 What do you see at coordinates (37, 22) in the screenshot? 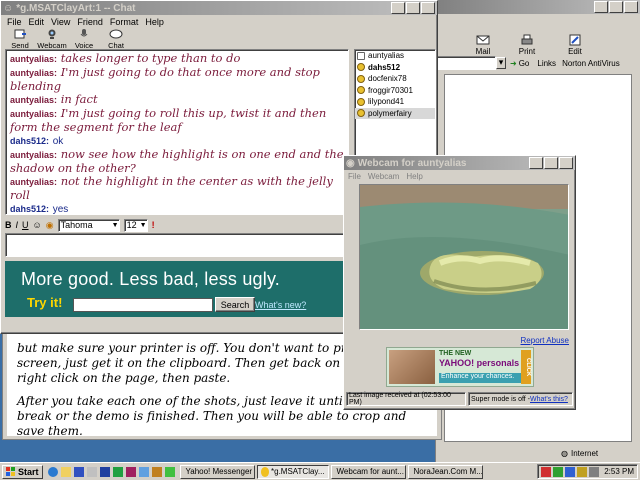
I see `menu-edit: Edit` at bounding box center [37, 22].